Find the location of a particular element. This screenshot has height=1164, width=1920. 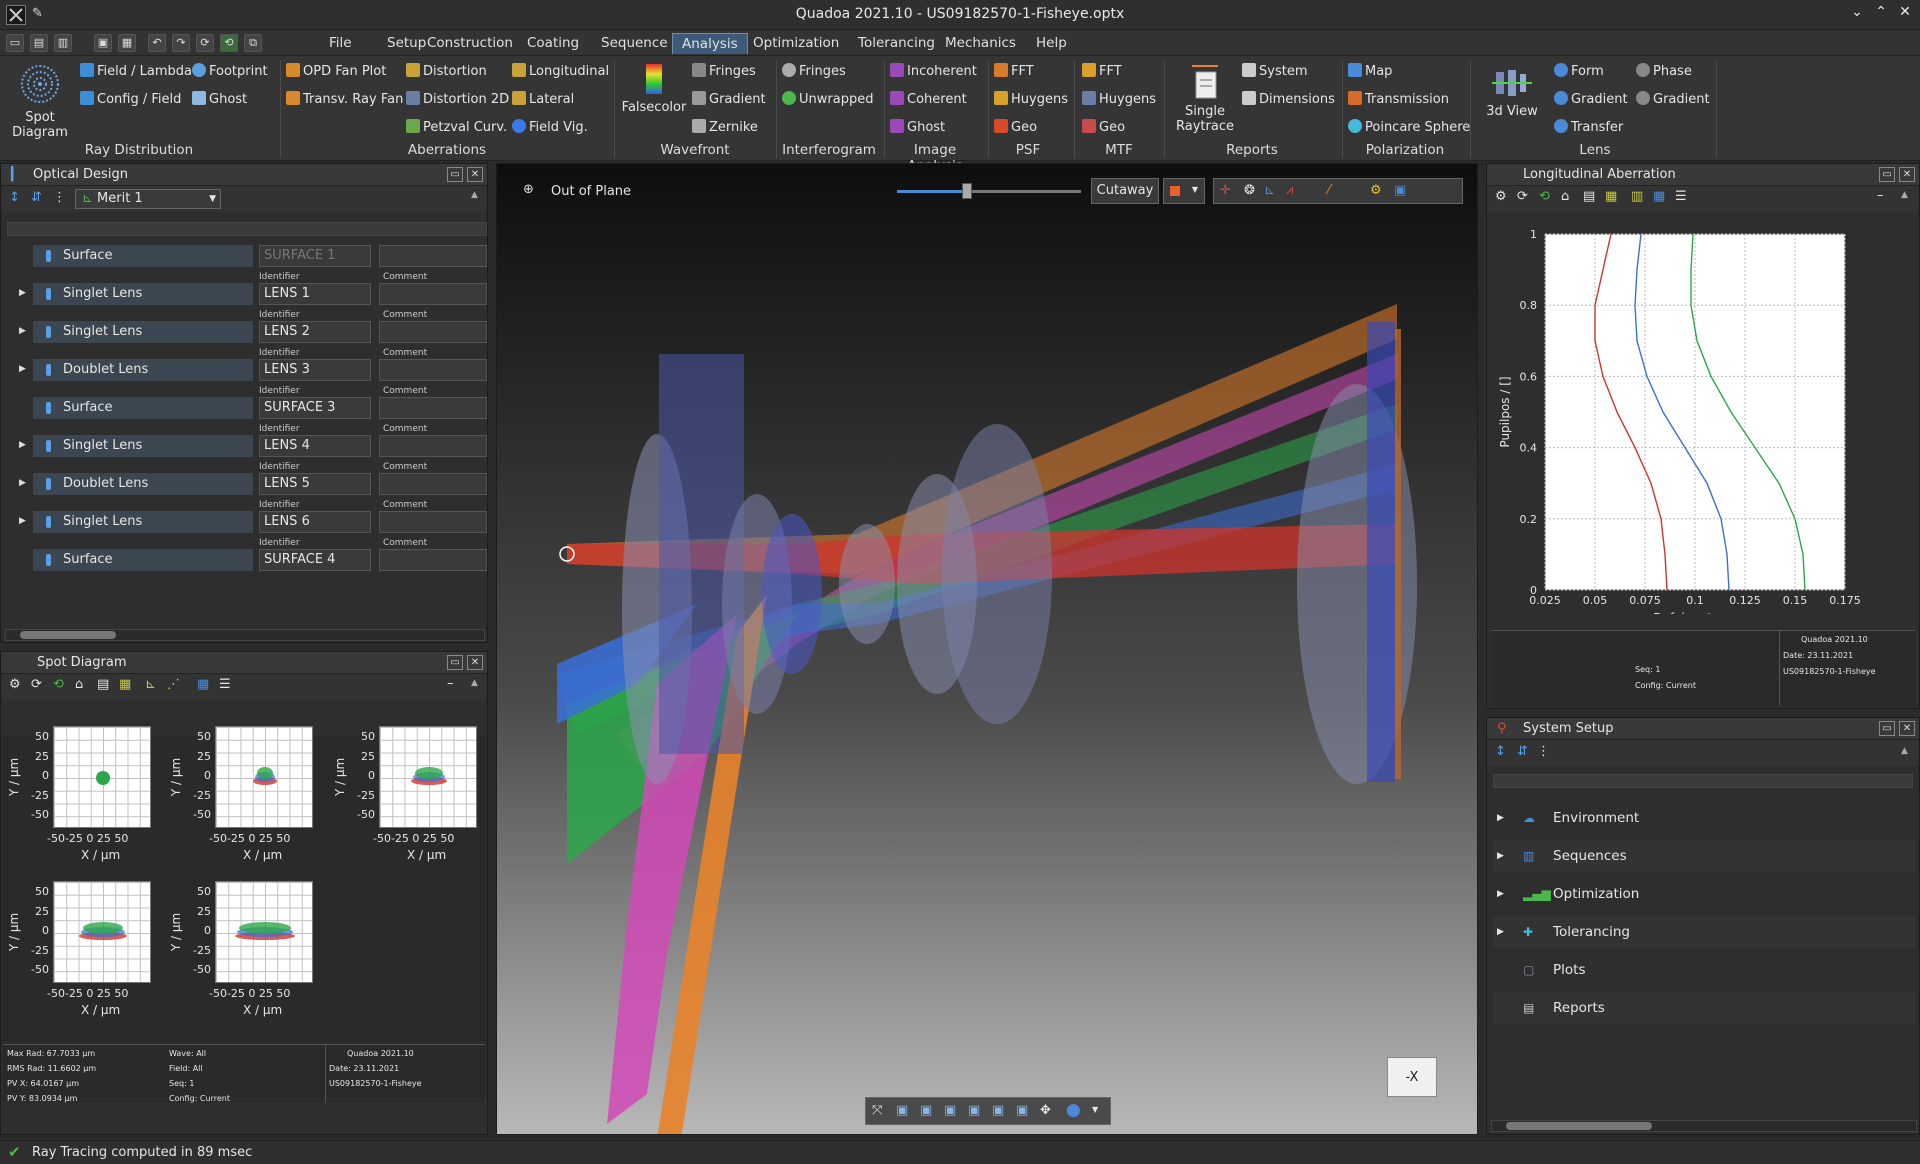

falsecolor-button: Falsecolor is located at coordinates (654, 89).